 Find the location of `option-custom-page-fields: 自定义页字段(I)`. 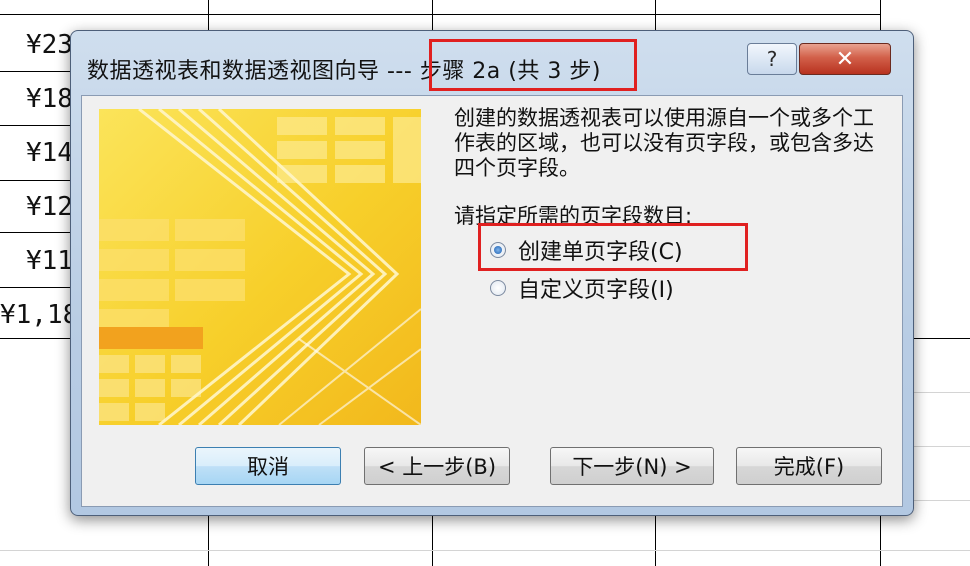

option-custom-page-fields: 自定义页字段(I) is located at coordinates (582, 288).